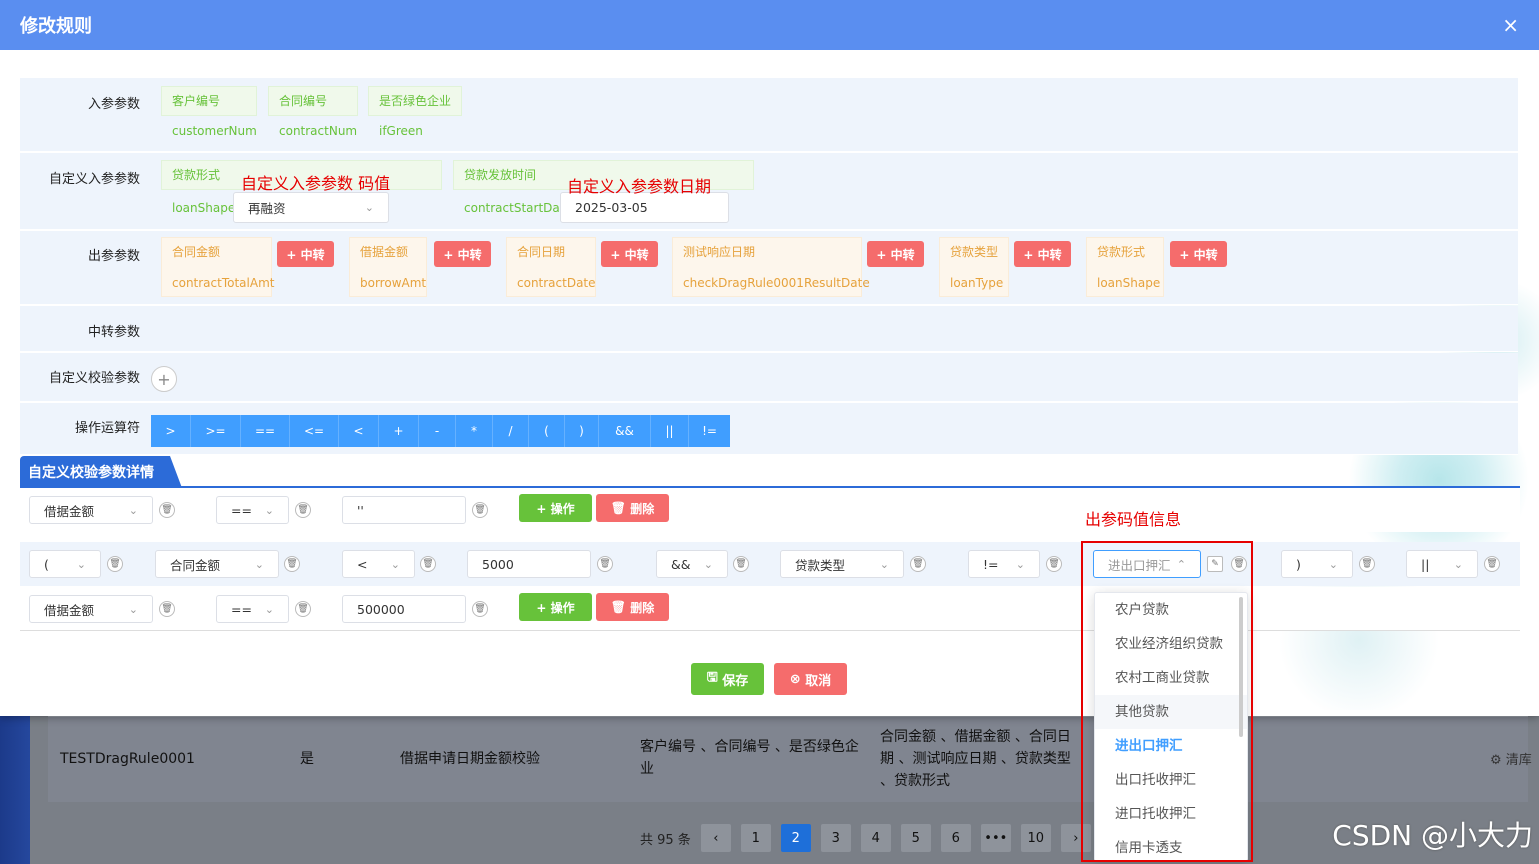 Image resolution: width=1539 pixels, height=864 pixels. What do you see at coordinates (378, 564) in the screenshot?
I see `operator-select: < ⌄` at bounding box center [378, 564].